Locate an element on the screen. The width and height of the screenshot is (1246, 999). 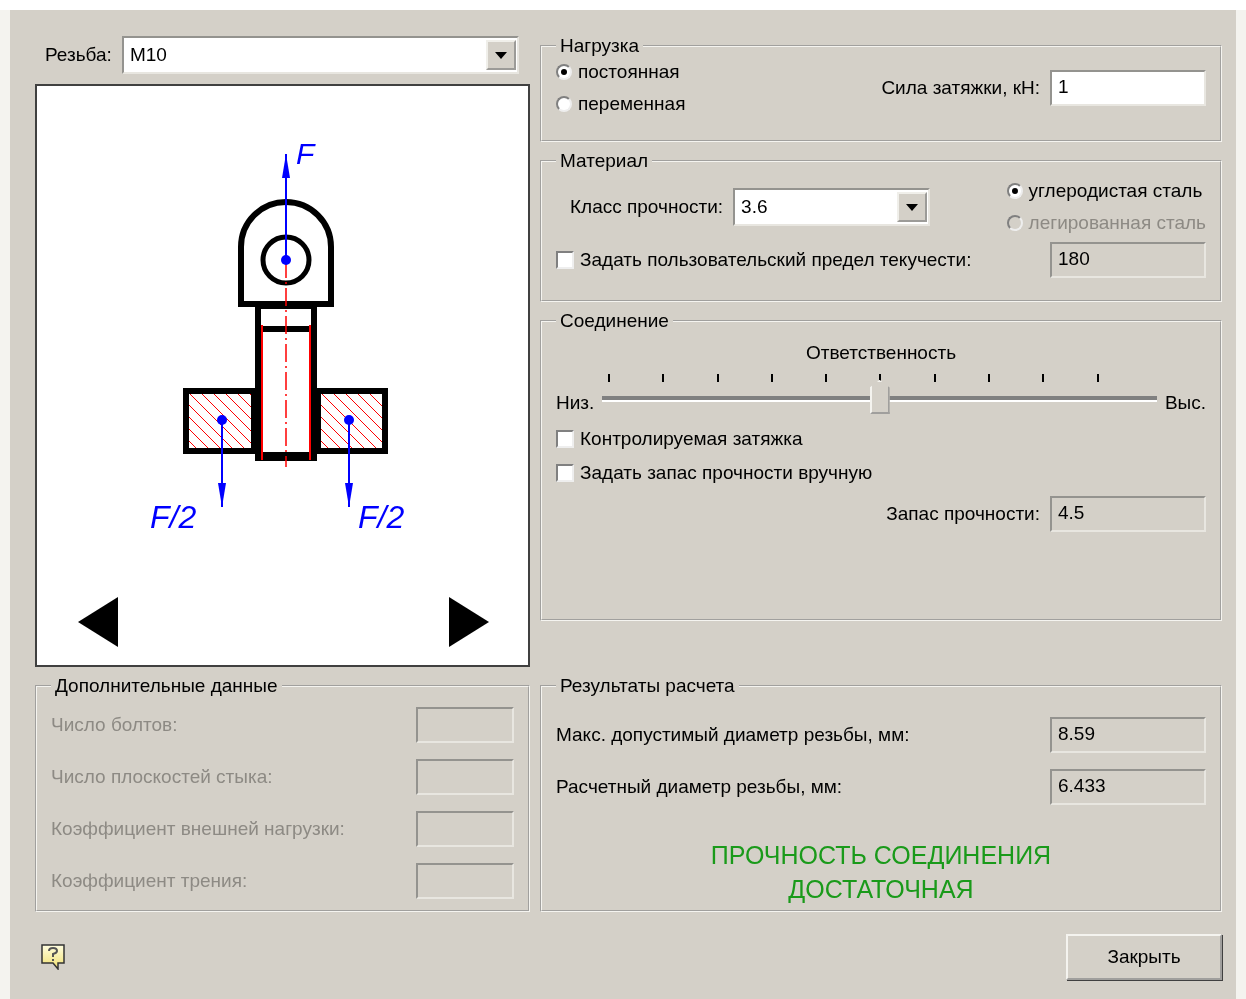
input-field: 4.5 is located at coordinates (1128, 514).